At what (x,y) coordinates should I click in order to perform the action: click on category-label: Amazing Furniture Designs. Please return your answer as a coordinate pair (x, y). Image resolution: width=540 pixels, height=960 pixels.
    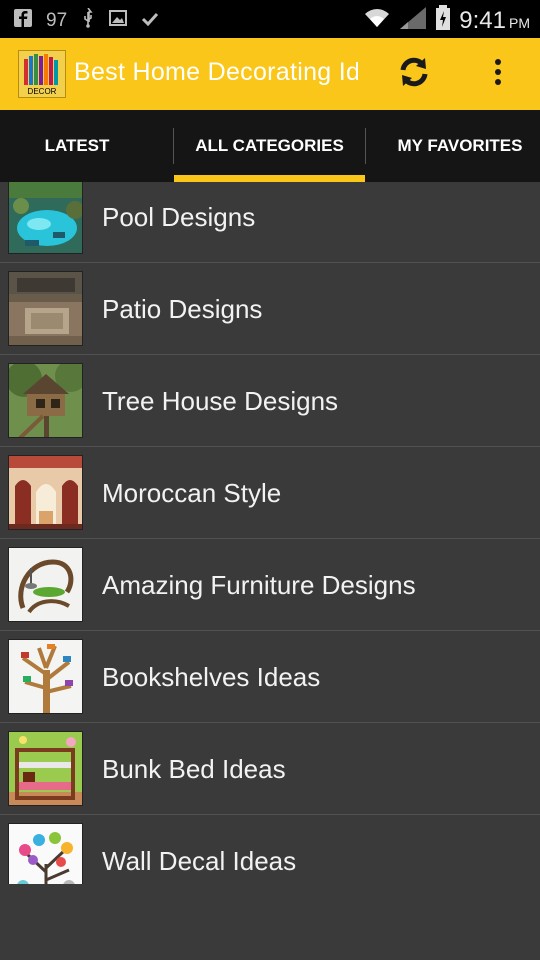
    Looking at the image, I should click on (259, 585).